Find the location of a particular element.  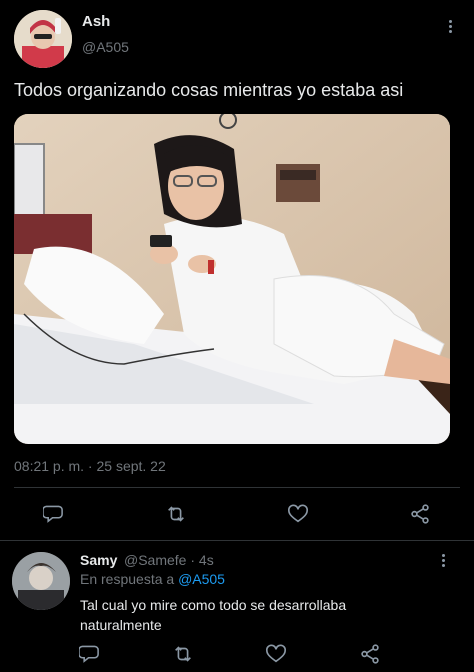

reply-author-meta: @Samefe · 4s is located at coordinates (169, 560).